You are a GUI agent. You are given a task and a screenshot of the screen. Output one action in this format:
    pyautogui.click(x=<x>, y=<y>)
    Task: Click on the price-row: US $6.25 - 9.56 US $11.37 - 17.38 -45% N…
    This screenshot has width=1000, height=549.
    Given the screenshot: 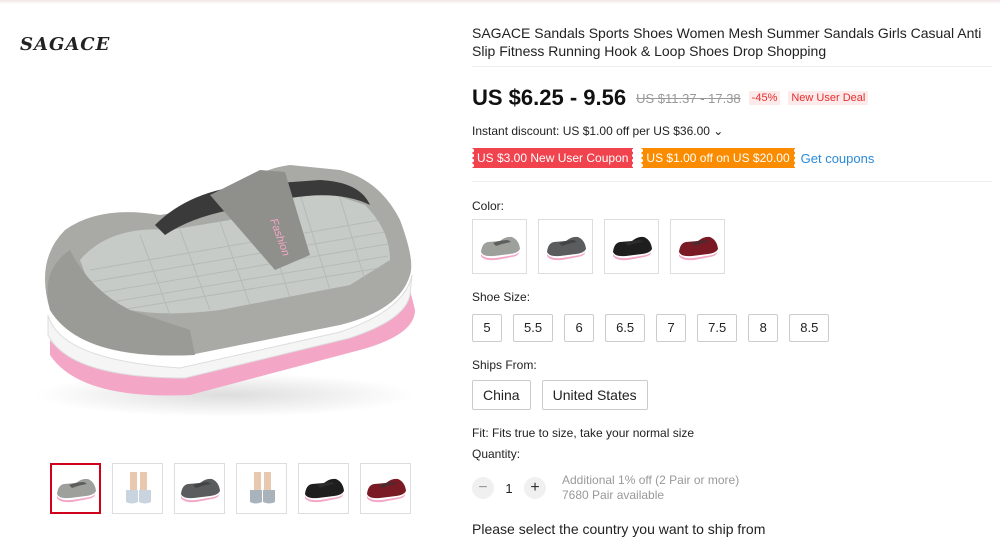 What is the action you would take?
    pyautogui.click(x=670, y=98)
    